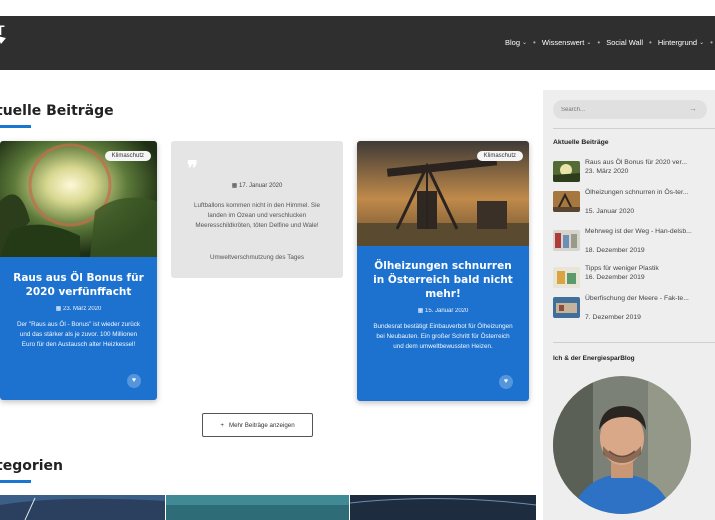  I want to click on quote-date-text: 17. Januar 2020, so click(260, 186).